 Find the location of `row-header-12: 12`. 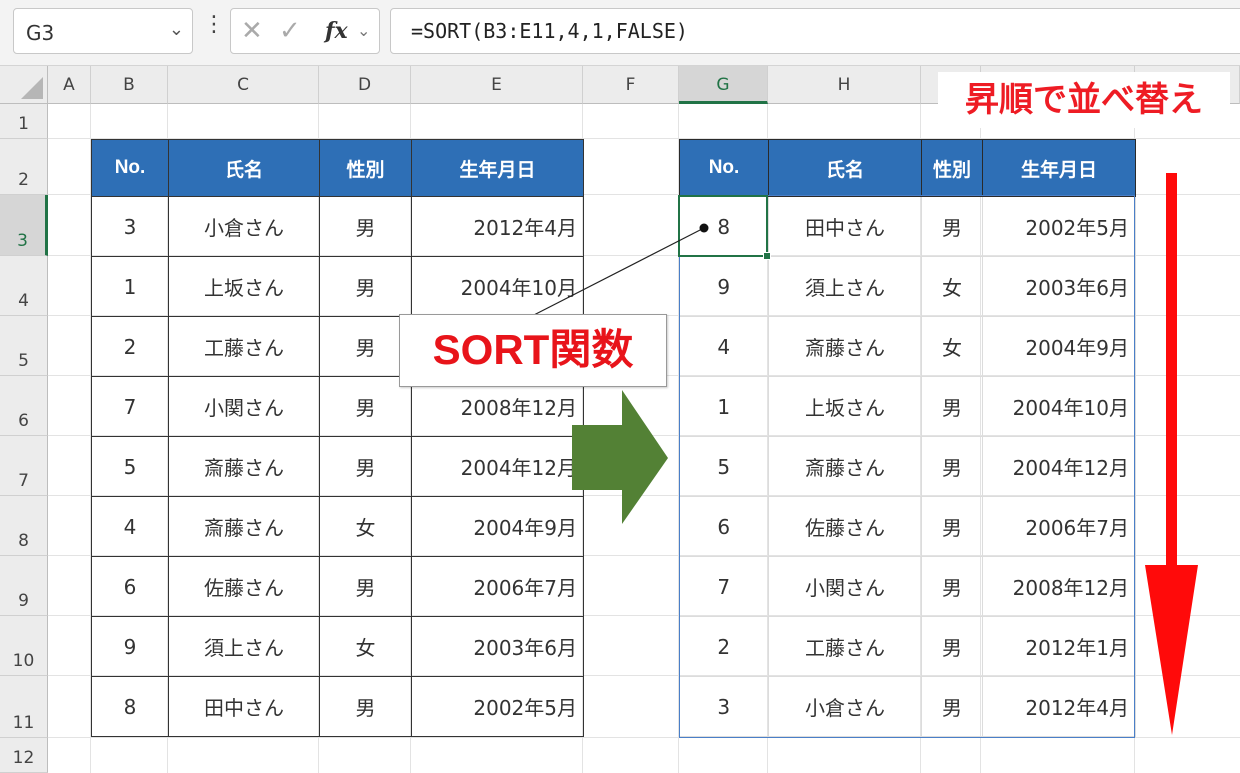

row-header-12: 12 is located at coordinates (24, 755).